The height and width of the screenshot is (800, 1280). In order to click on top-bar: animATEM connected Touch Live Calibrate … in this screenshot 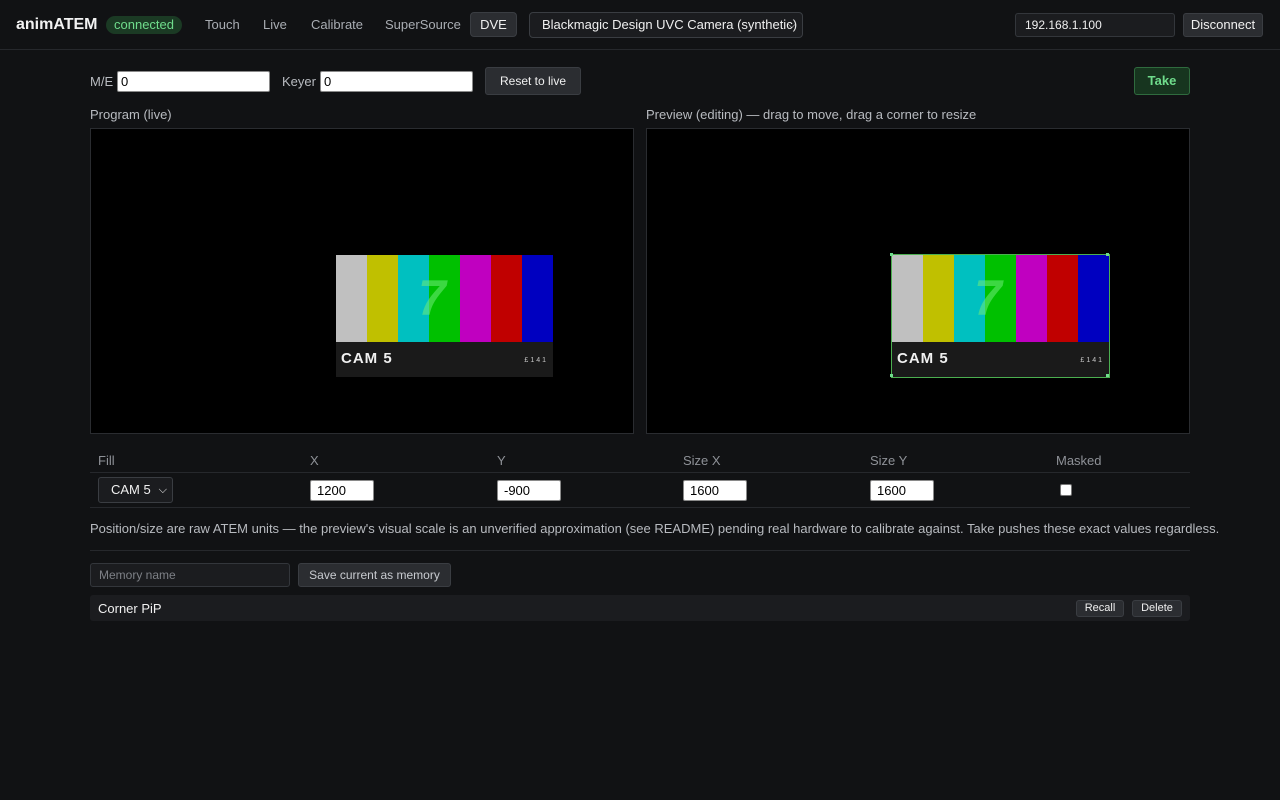, I will do `click(640, 25)`.